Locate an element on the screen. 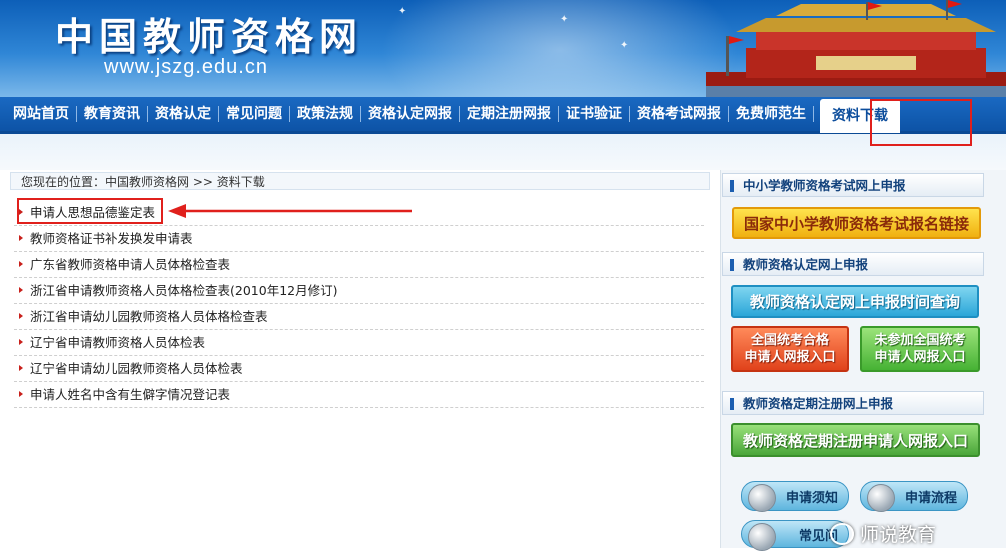 The image size is (1006, 551). download-link: 教师资格证书补发换发申请表 is located at coordinates (111, 238).